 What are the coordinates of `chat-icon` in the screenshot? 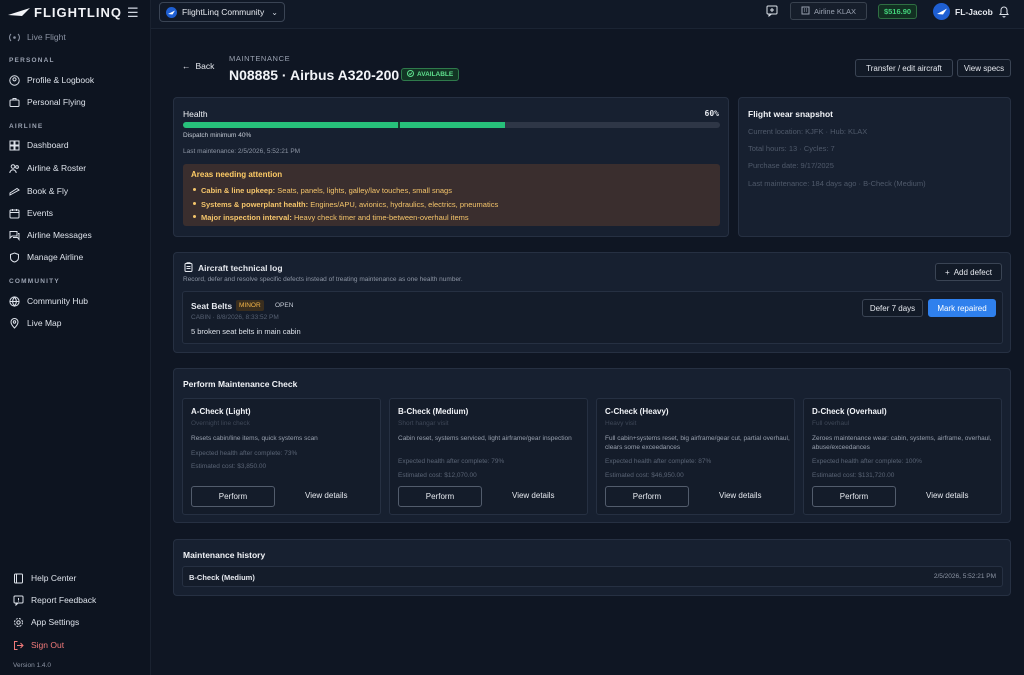 It's located at (772, 12).